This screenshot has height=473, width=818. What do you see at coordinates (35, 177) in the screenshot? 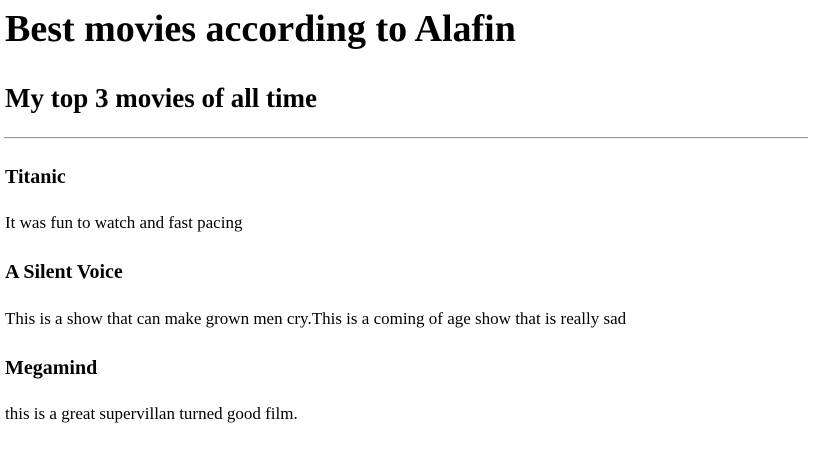
I see `movie-title: Titanic` at bounding box center [35, 177].